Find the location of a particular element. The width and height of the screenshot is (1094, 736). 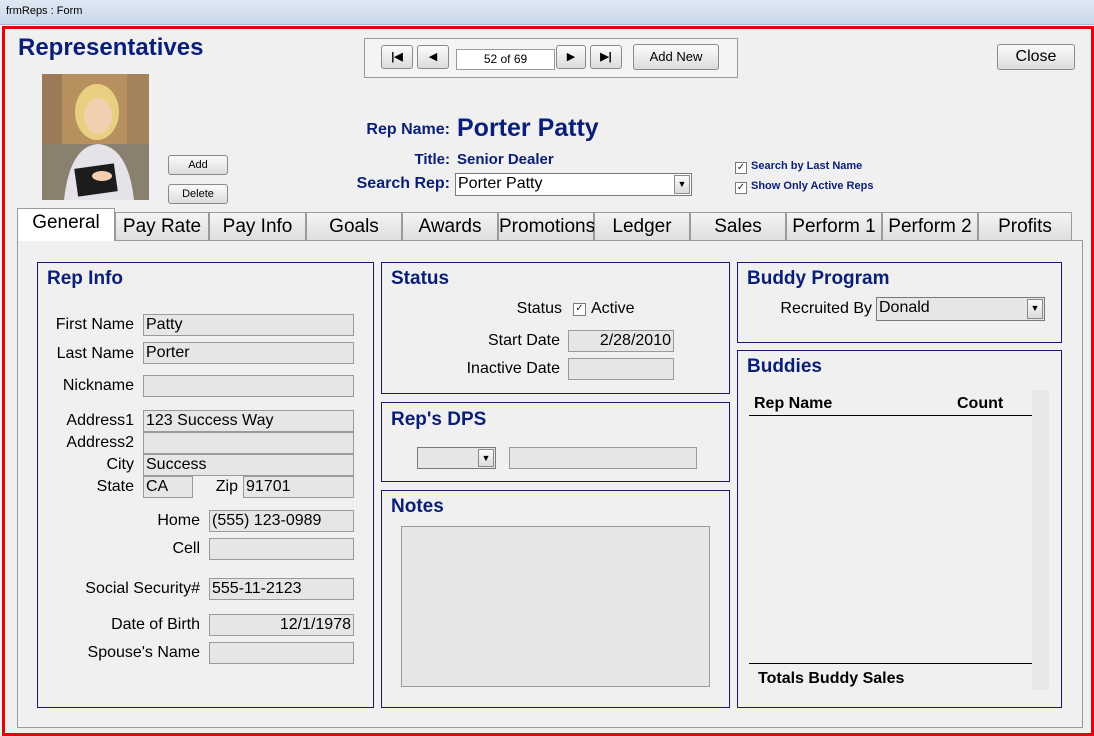

nickname-label: Nickname is located at coordinates (98, 385).